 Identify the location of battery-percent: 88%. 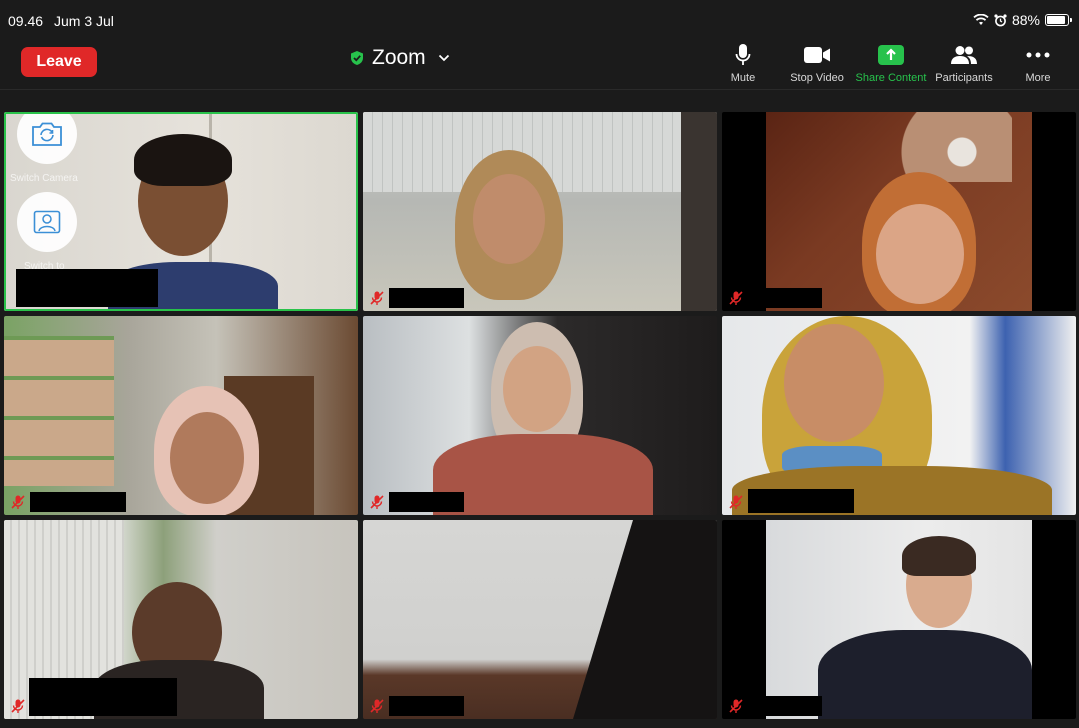
(1025, 20).